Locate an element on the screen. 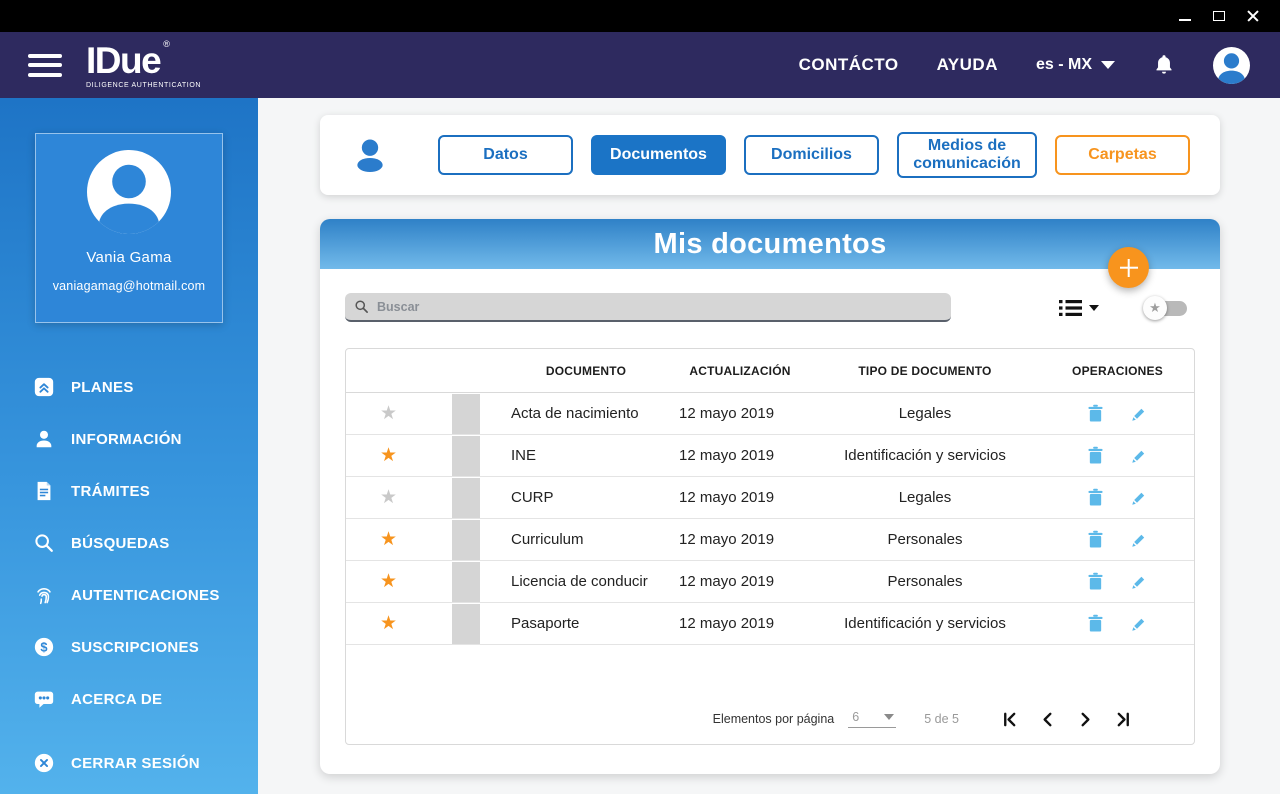  language-label: es - MX is located at coordinates (1063, 64).